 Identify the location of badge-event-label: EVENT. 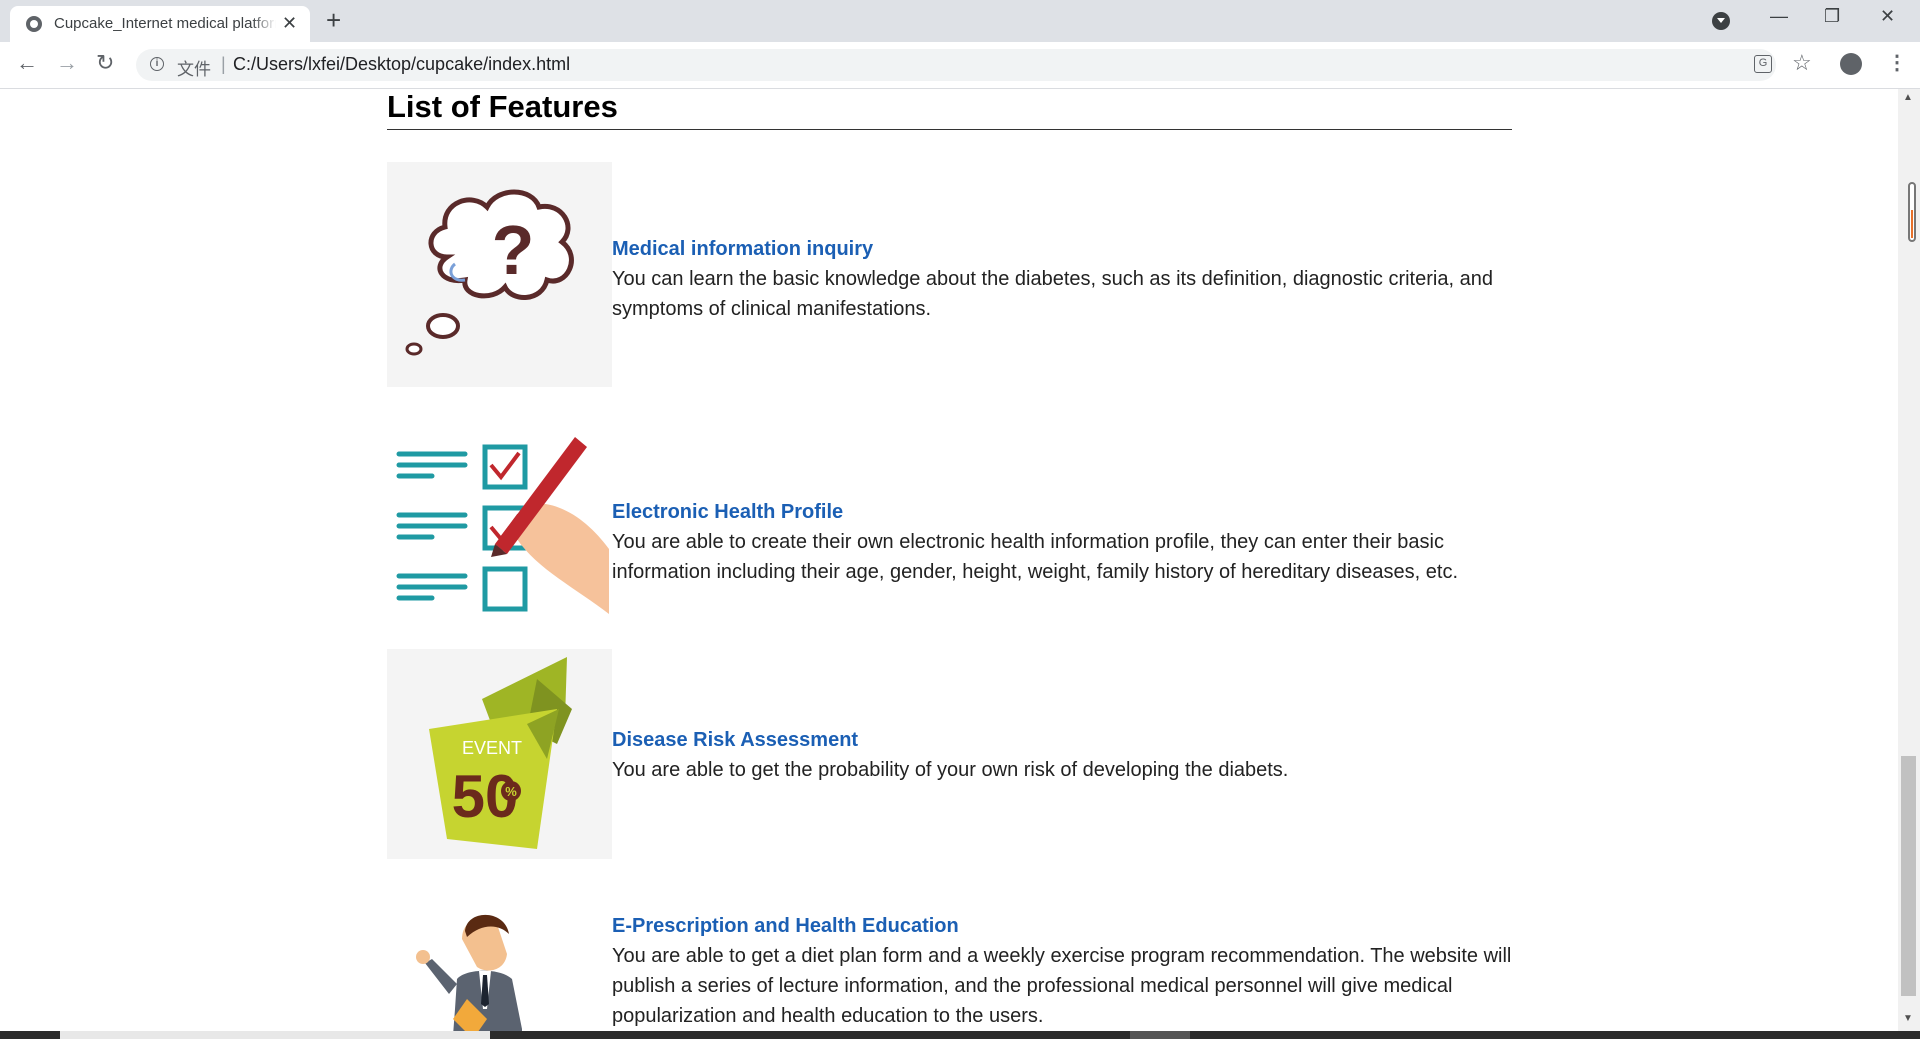
(492, 748).